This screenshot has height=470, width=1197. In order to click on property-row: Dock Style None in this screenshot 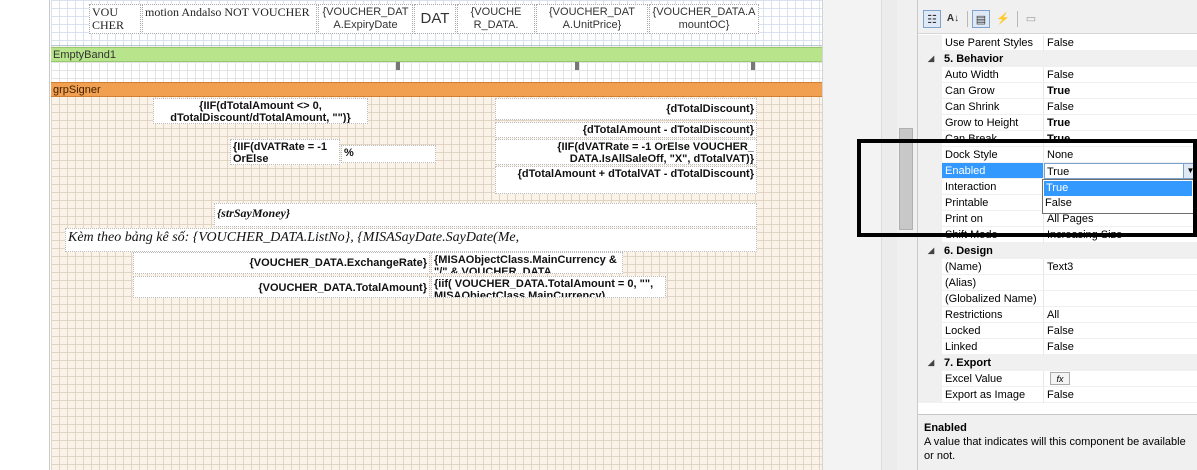, I will do `click(1057, 155)`.